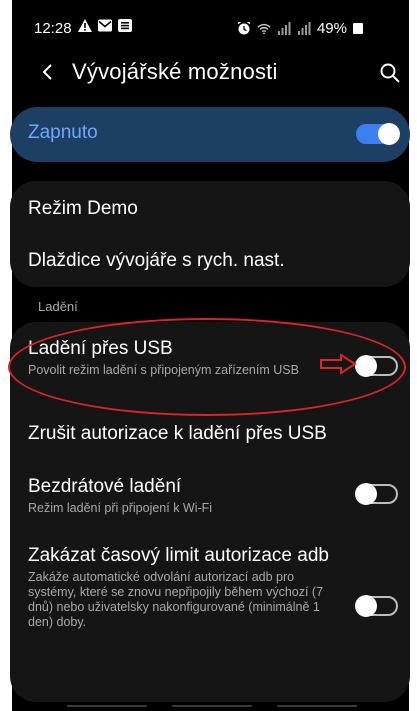 This screenshot has width=417, height=711. Describe the element at coordinates (390, 73) in the screenshot. I see `search-icon` at that location.